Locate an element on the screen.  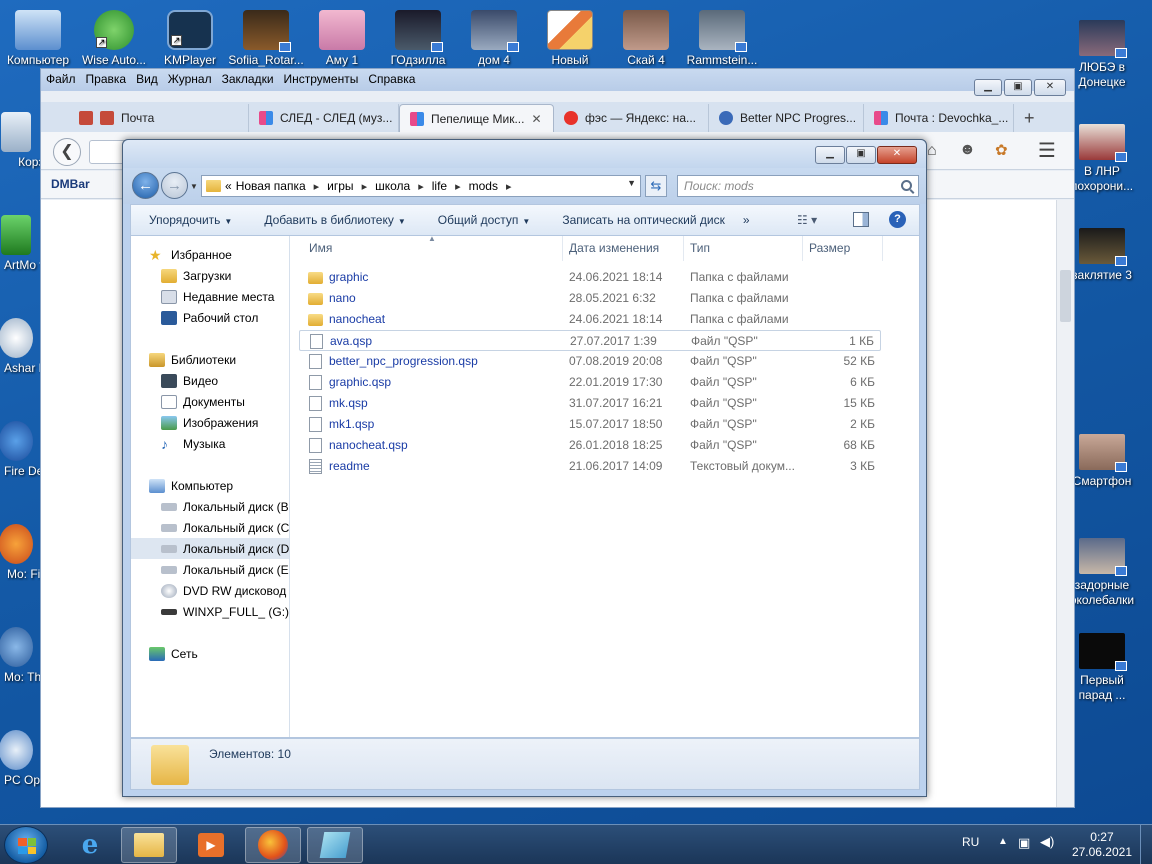
breadcrumb-prefix: « is located at coordinates (228, 186).